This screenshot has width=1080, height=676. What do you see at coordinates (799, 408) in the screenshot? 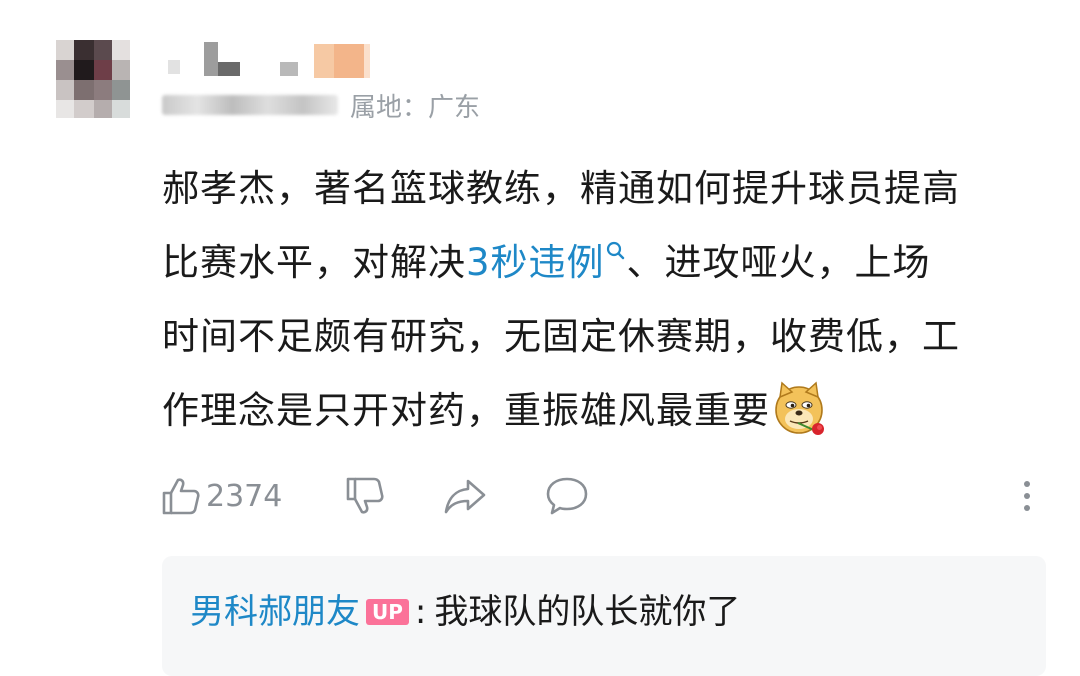
I see `doge-rose-icon` at bounding box center [799, 408].